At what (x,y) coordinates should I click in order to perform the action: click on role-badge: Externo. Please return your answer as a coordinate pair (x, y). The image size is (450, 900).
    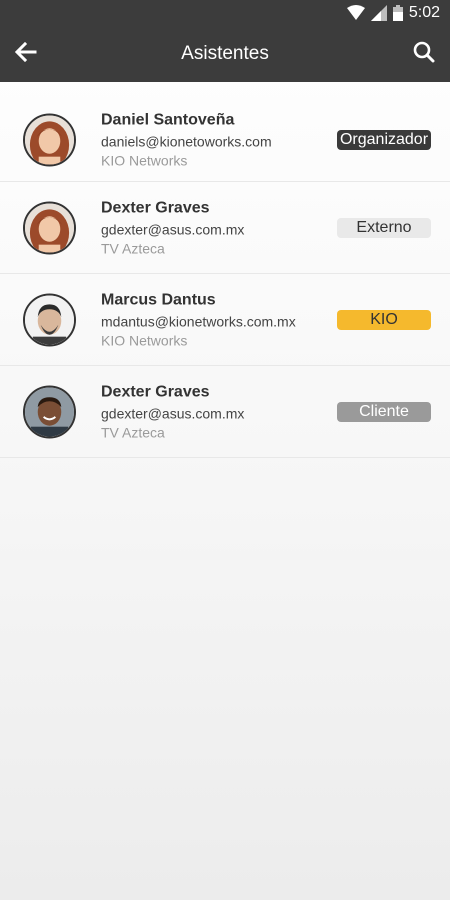
    Looking at the image, I should click on (384, 227).